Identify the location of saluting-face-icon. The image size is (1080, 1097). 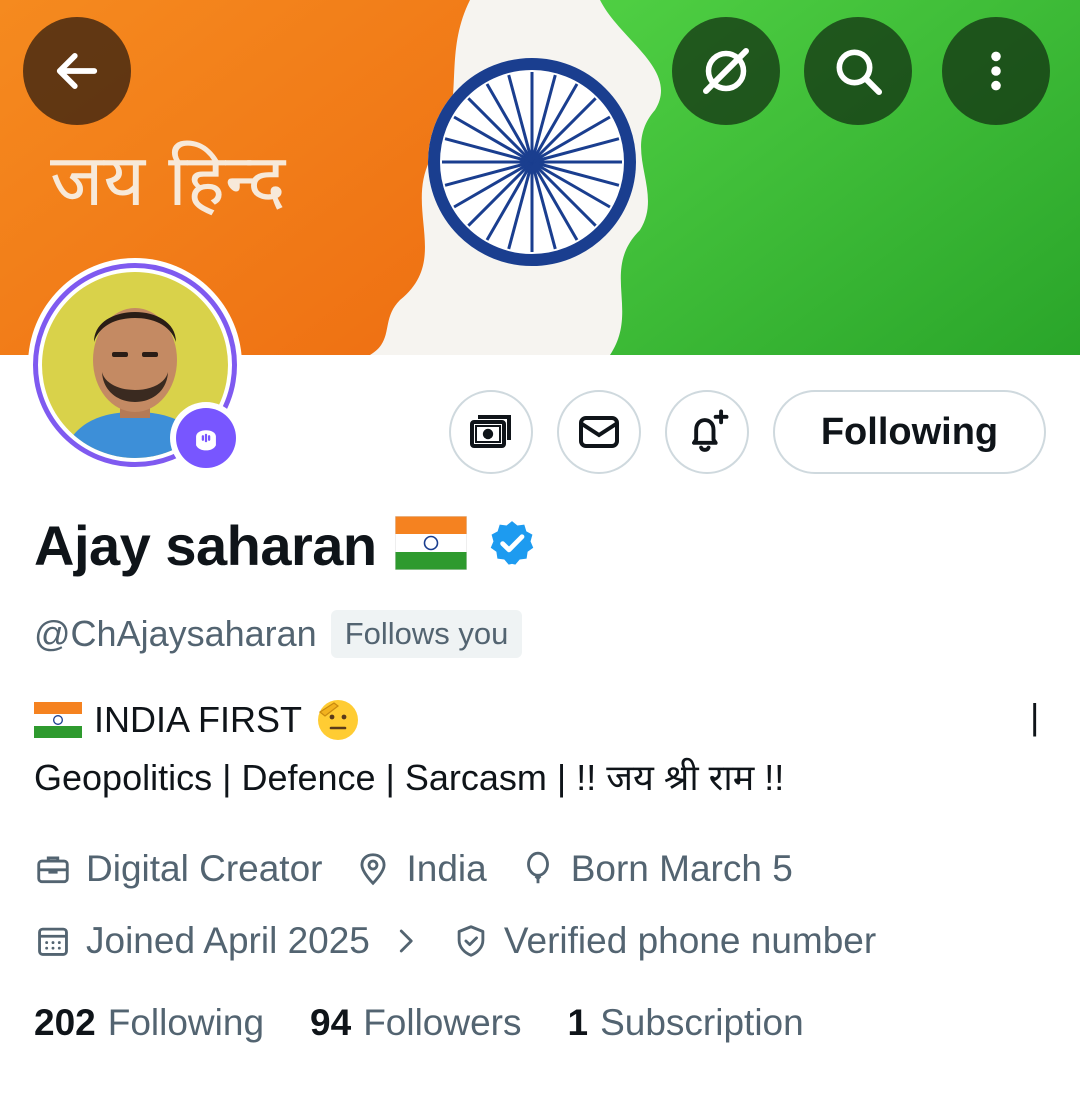
(338, 720).